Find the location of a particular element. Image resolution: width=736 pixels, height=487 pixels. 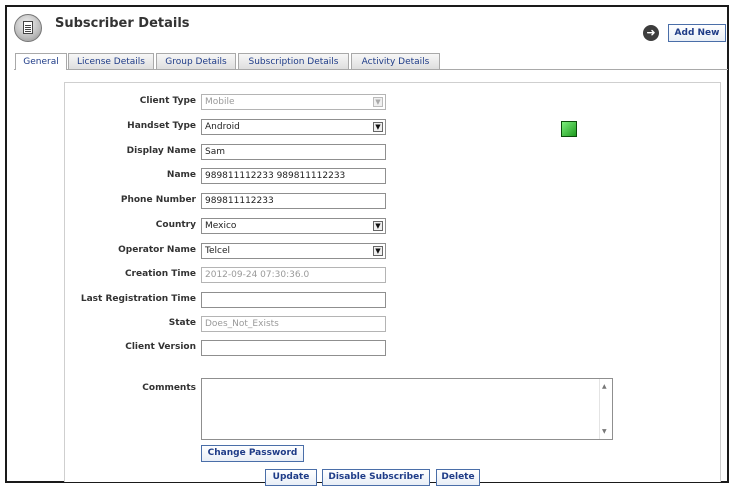

delete-button: Delete is located at coordinates (458, 477).